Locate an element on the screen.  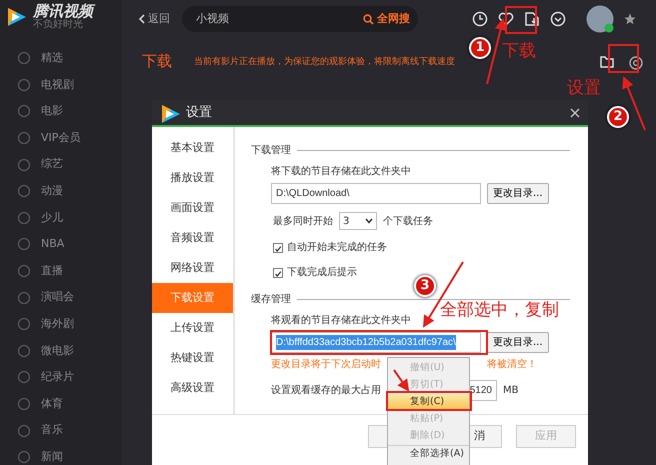
annotation-text: 设置 is located at coordinates (584, 88).